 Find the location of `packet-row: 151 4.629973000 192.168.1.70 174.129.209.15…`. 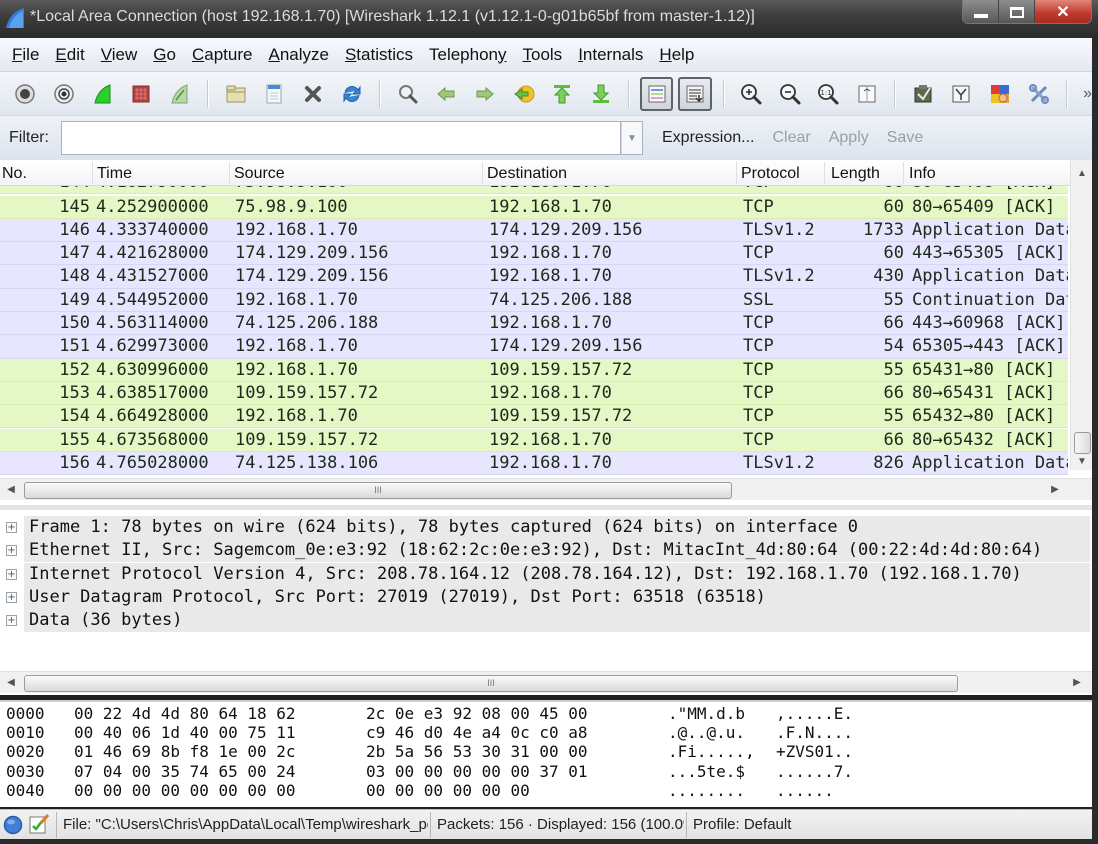

packet-row: 151 4.629973000 192.168.1.70 174.129.209.15… is located at coordinates (534, 347).